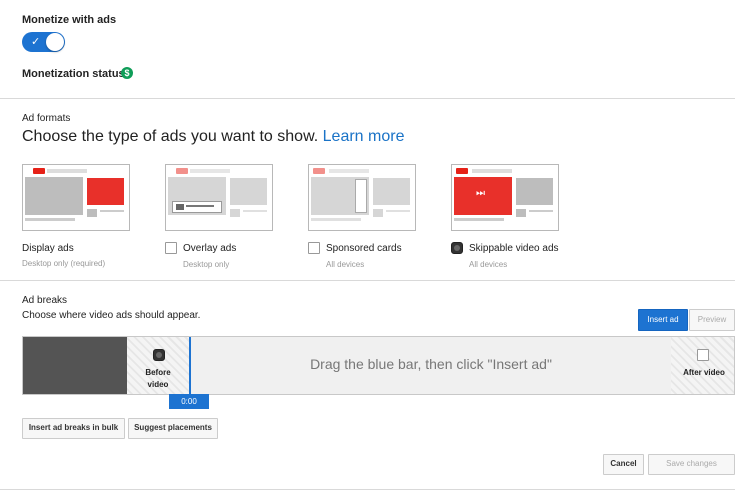 The image size is (750, 490). What do you see at coordinates (159, 355) in the screenshot?
I see `before-video-checkbox` at bounding box center [159, 355].